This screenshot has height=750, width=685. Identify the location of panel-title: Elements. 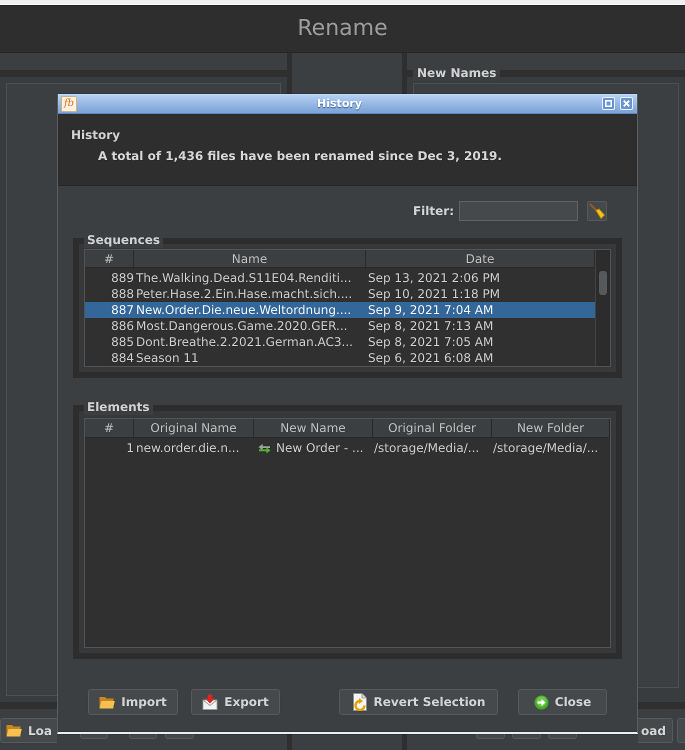
(118, 407).